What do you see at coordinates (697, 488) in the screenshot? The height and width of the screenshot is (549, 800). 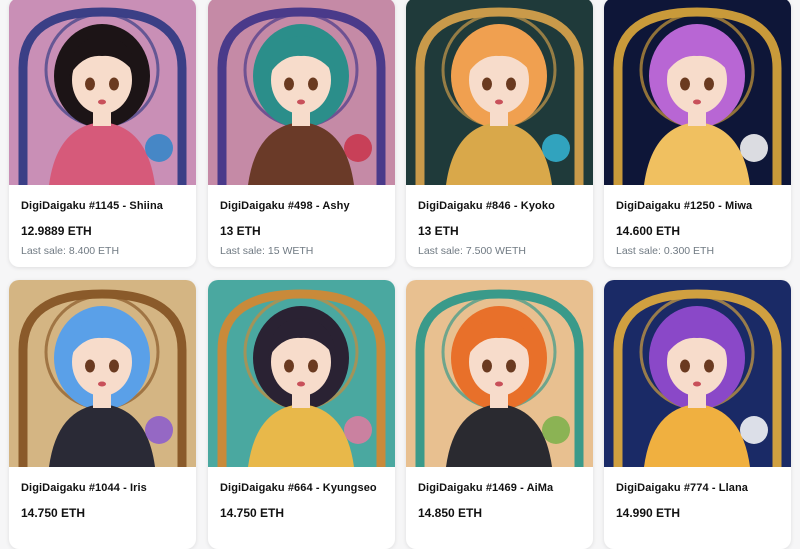 I see `nft-name: DigiDaigaku #774 - Llana` at bounding box center [697, 488].